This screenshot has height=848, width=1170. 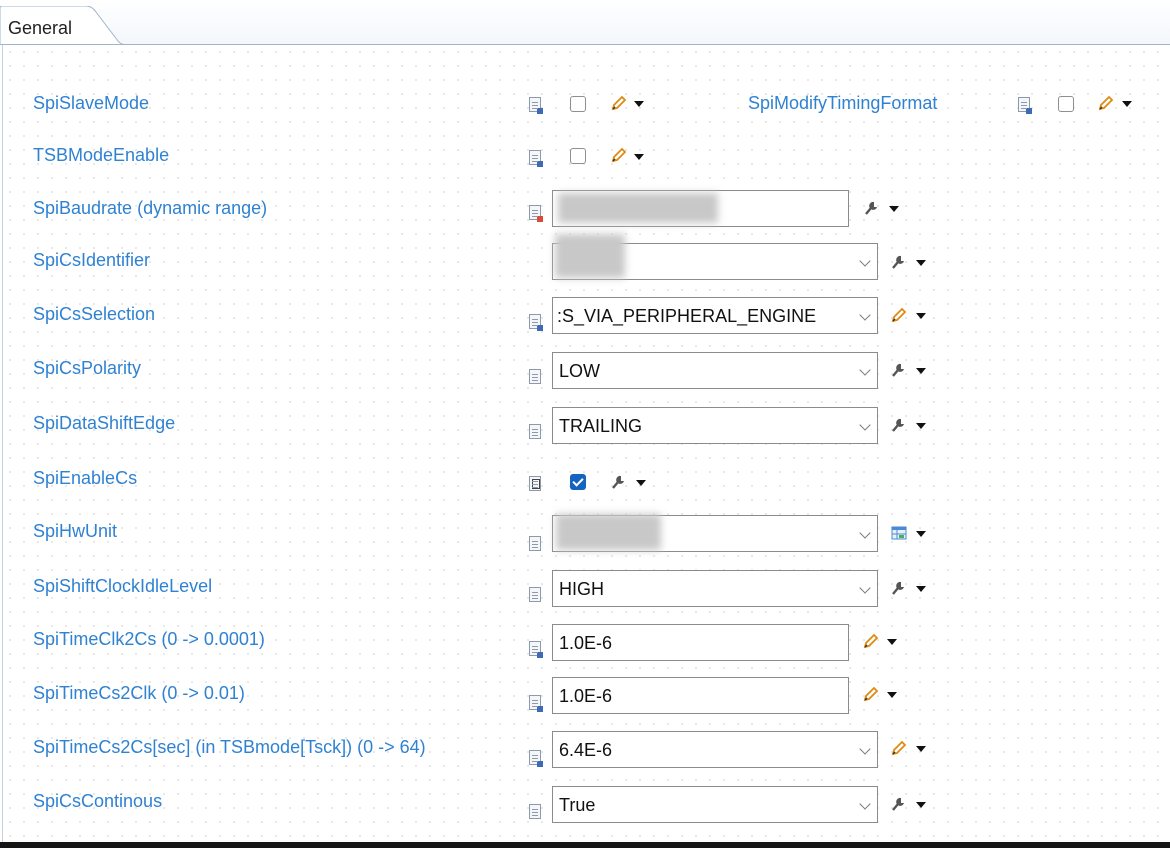 I want to click on spi-baudrate-input, so click(x=700, y=208).